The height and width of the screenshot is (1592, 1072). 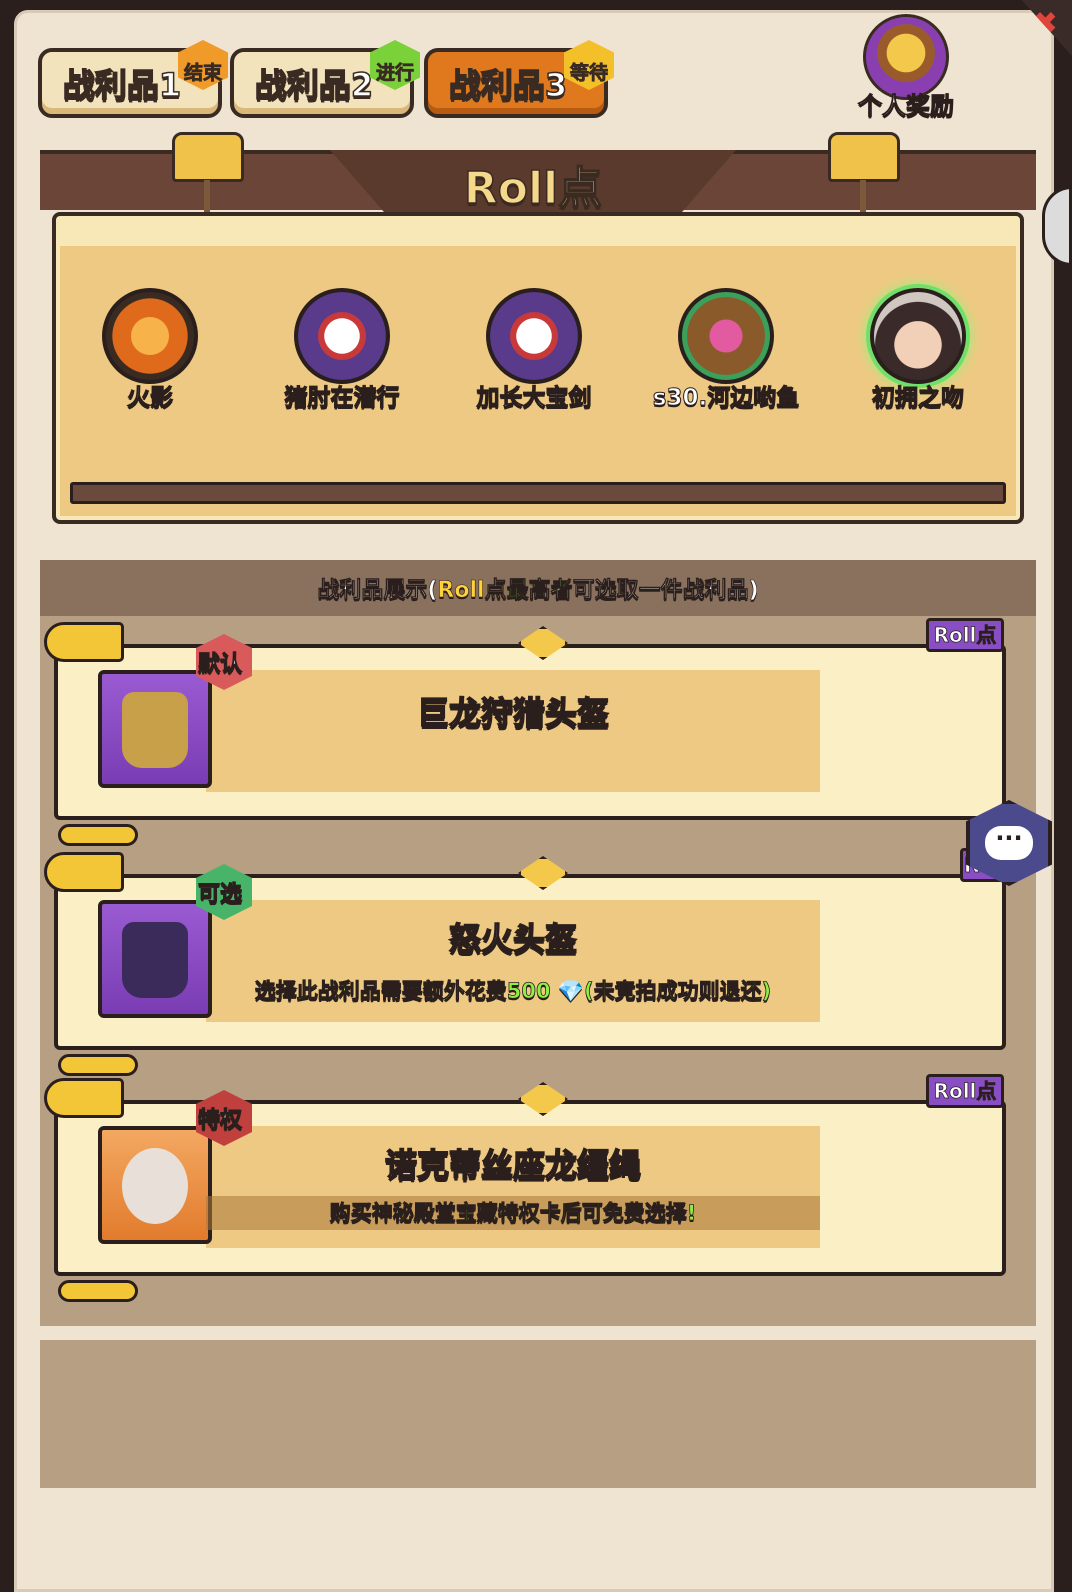 What do you see at coordinates (155, 959) in the screenshot?
I see `fury-helmet-icon` at bounding box center [155, 959].